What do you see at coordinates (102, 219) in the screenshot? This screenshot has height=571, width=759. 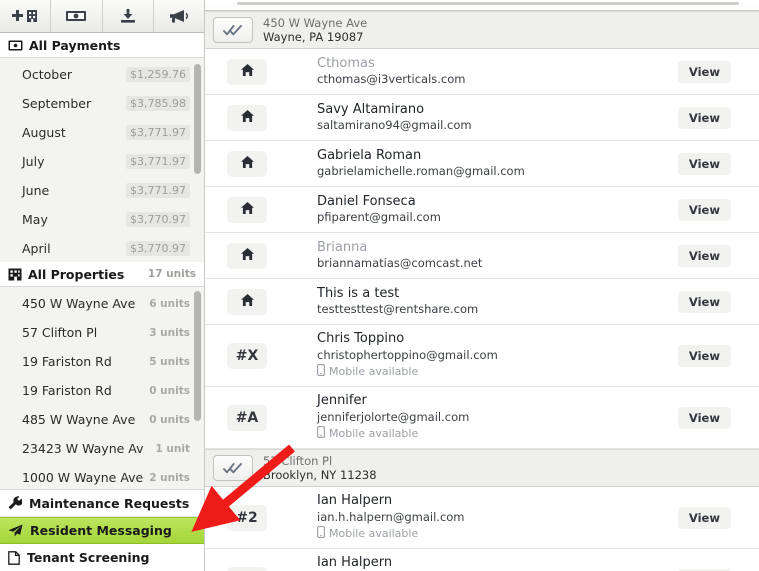 I see `payment-row: May $3,770.97` at bounding box center [102, 219].